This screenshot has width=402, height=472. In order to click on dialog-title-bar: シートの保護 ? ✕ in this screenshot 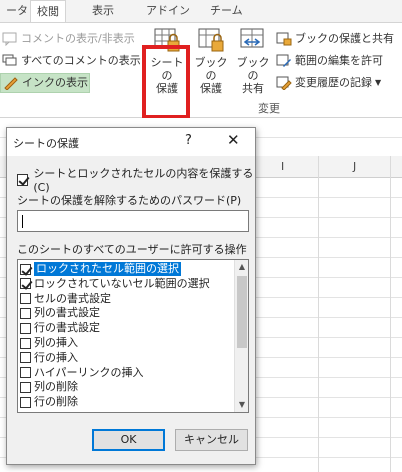, I will do `click(131, 142)`.